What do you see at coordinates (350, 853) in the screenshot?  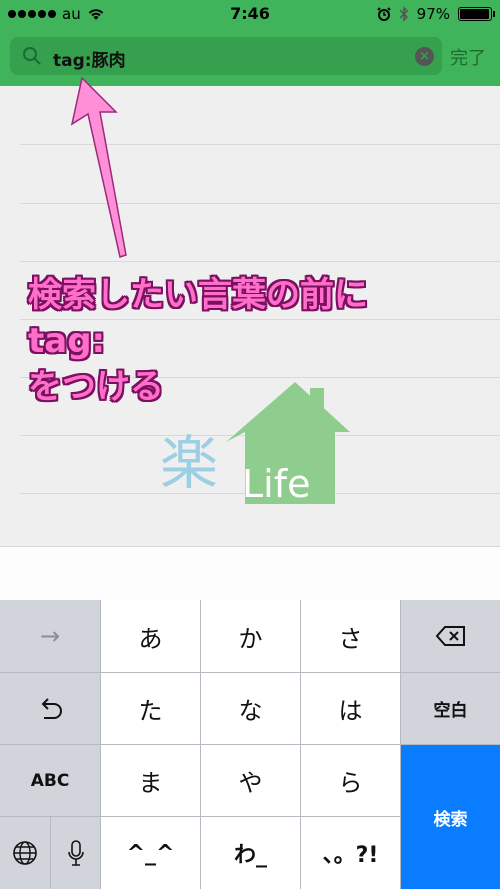 I see `key-punctuation: 、。?!` at bounding box center [350, 853].